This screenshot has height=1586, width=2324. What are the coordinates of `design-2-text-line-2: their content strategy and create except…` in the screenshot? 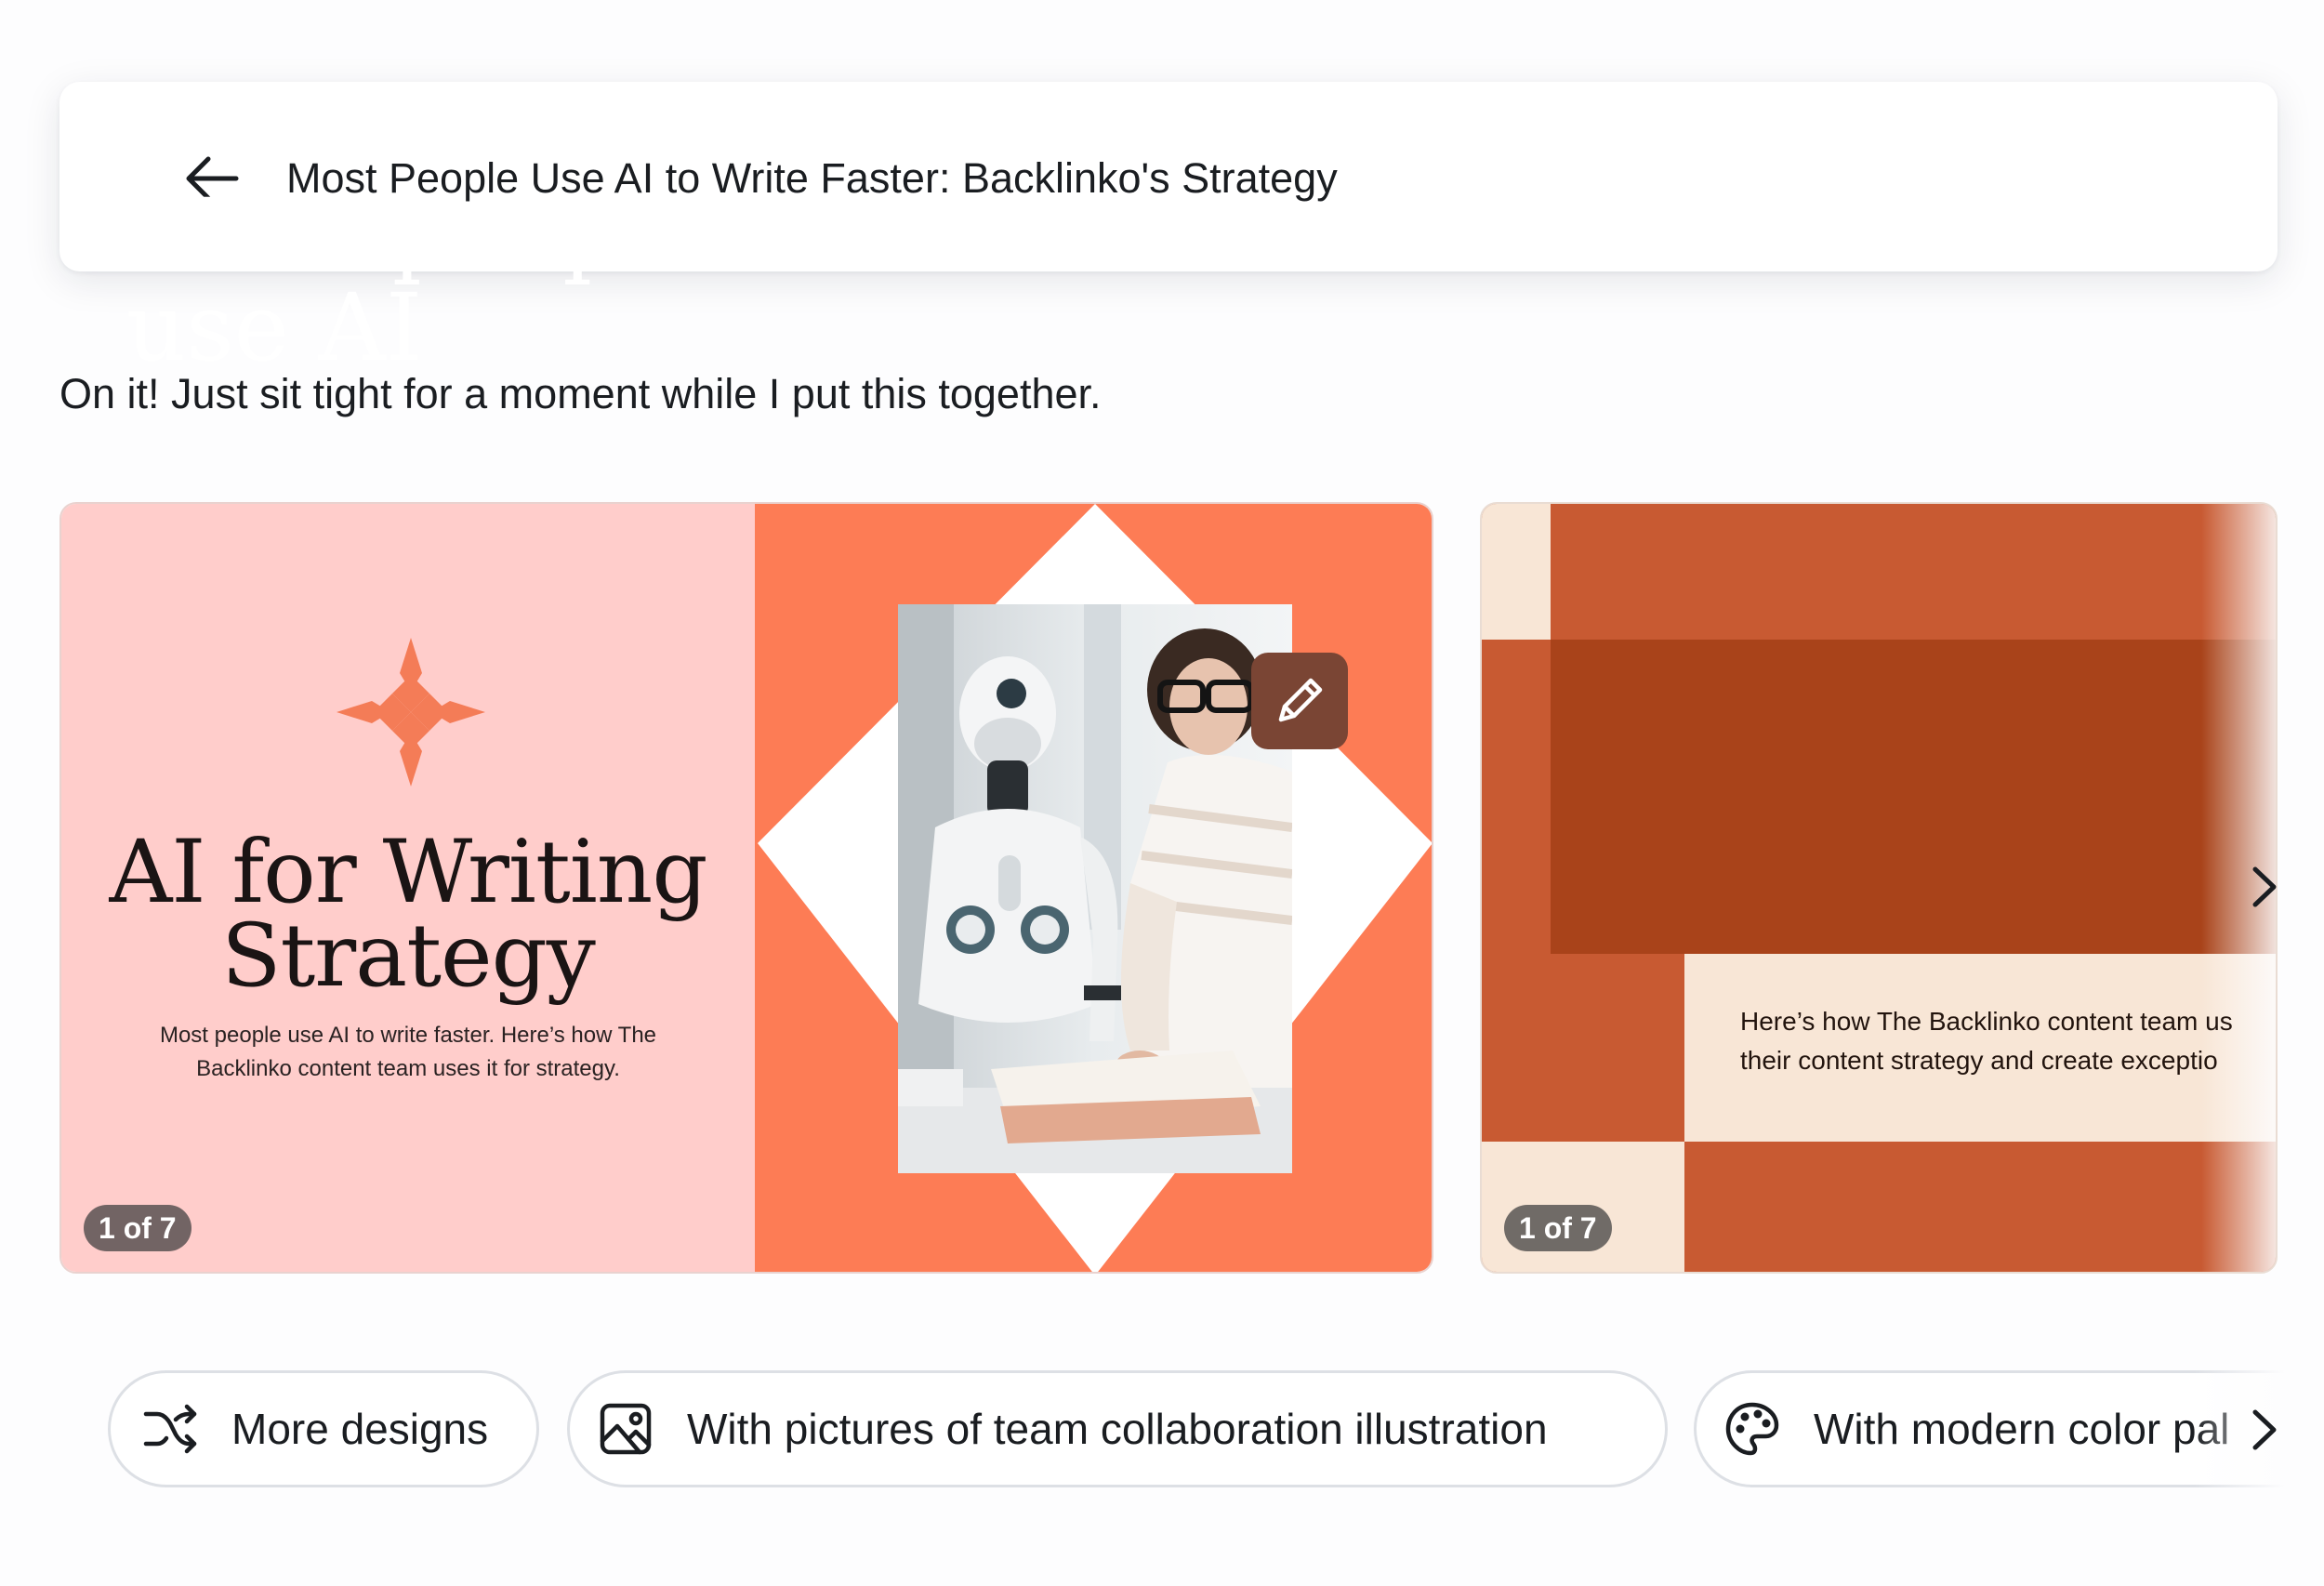 It's located at (1979, 1060).